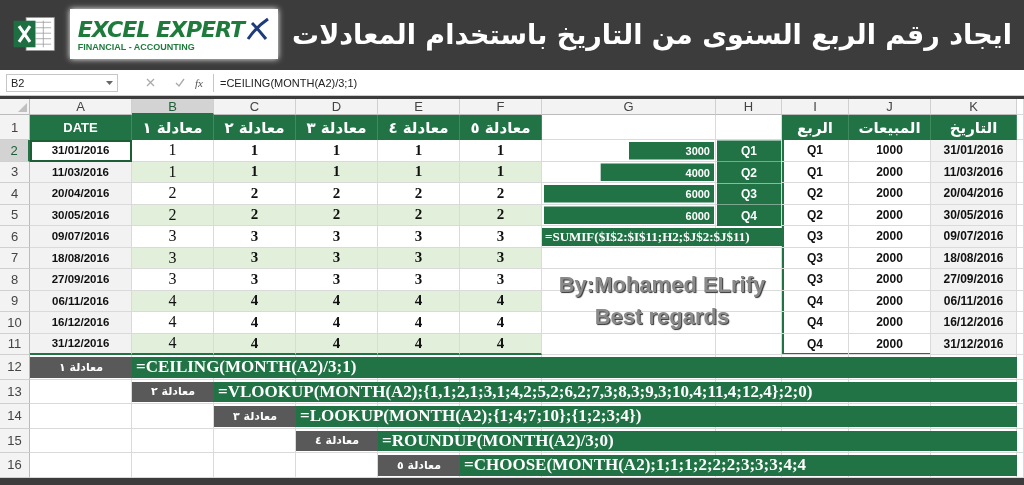 This screenshot has width=1024, height=485. I want to click on name-box: B2, so click(62, 82).